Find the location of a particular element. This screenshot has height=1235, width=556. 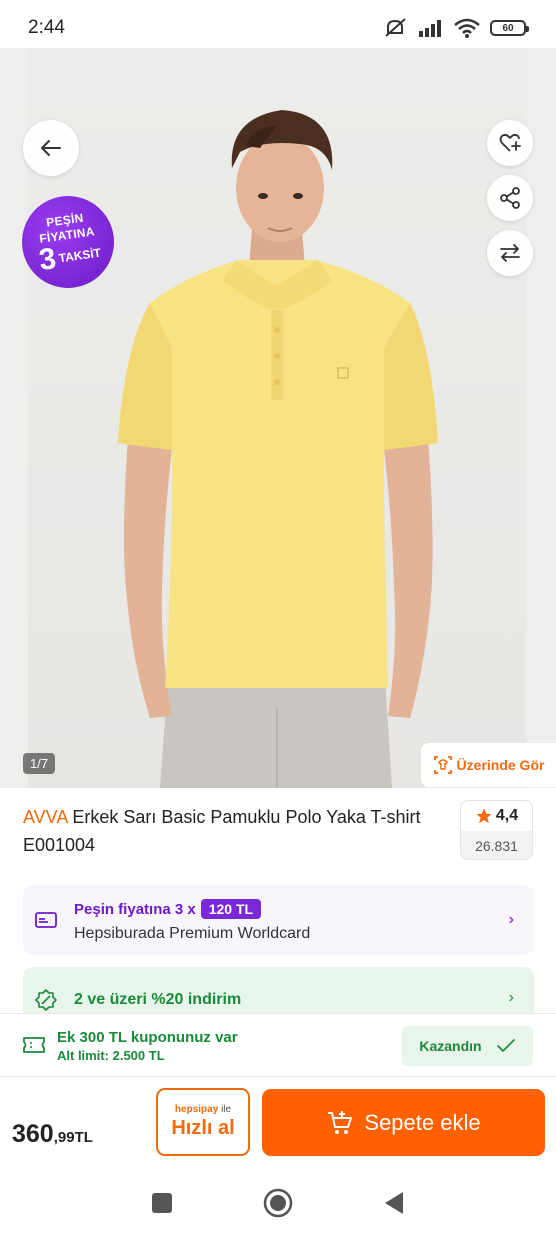

rating-value: 4,4 is located at coordinates (507, 815).